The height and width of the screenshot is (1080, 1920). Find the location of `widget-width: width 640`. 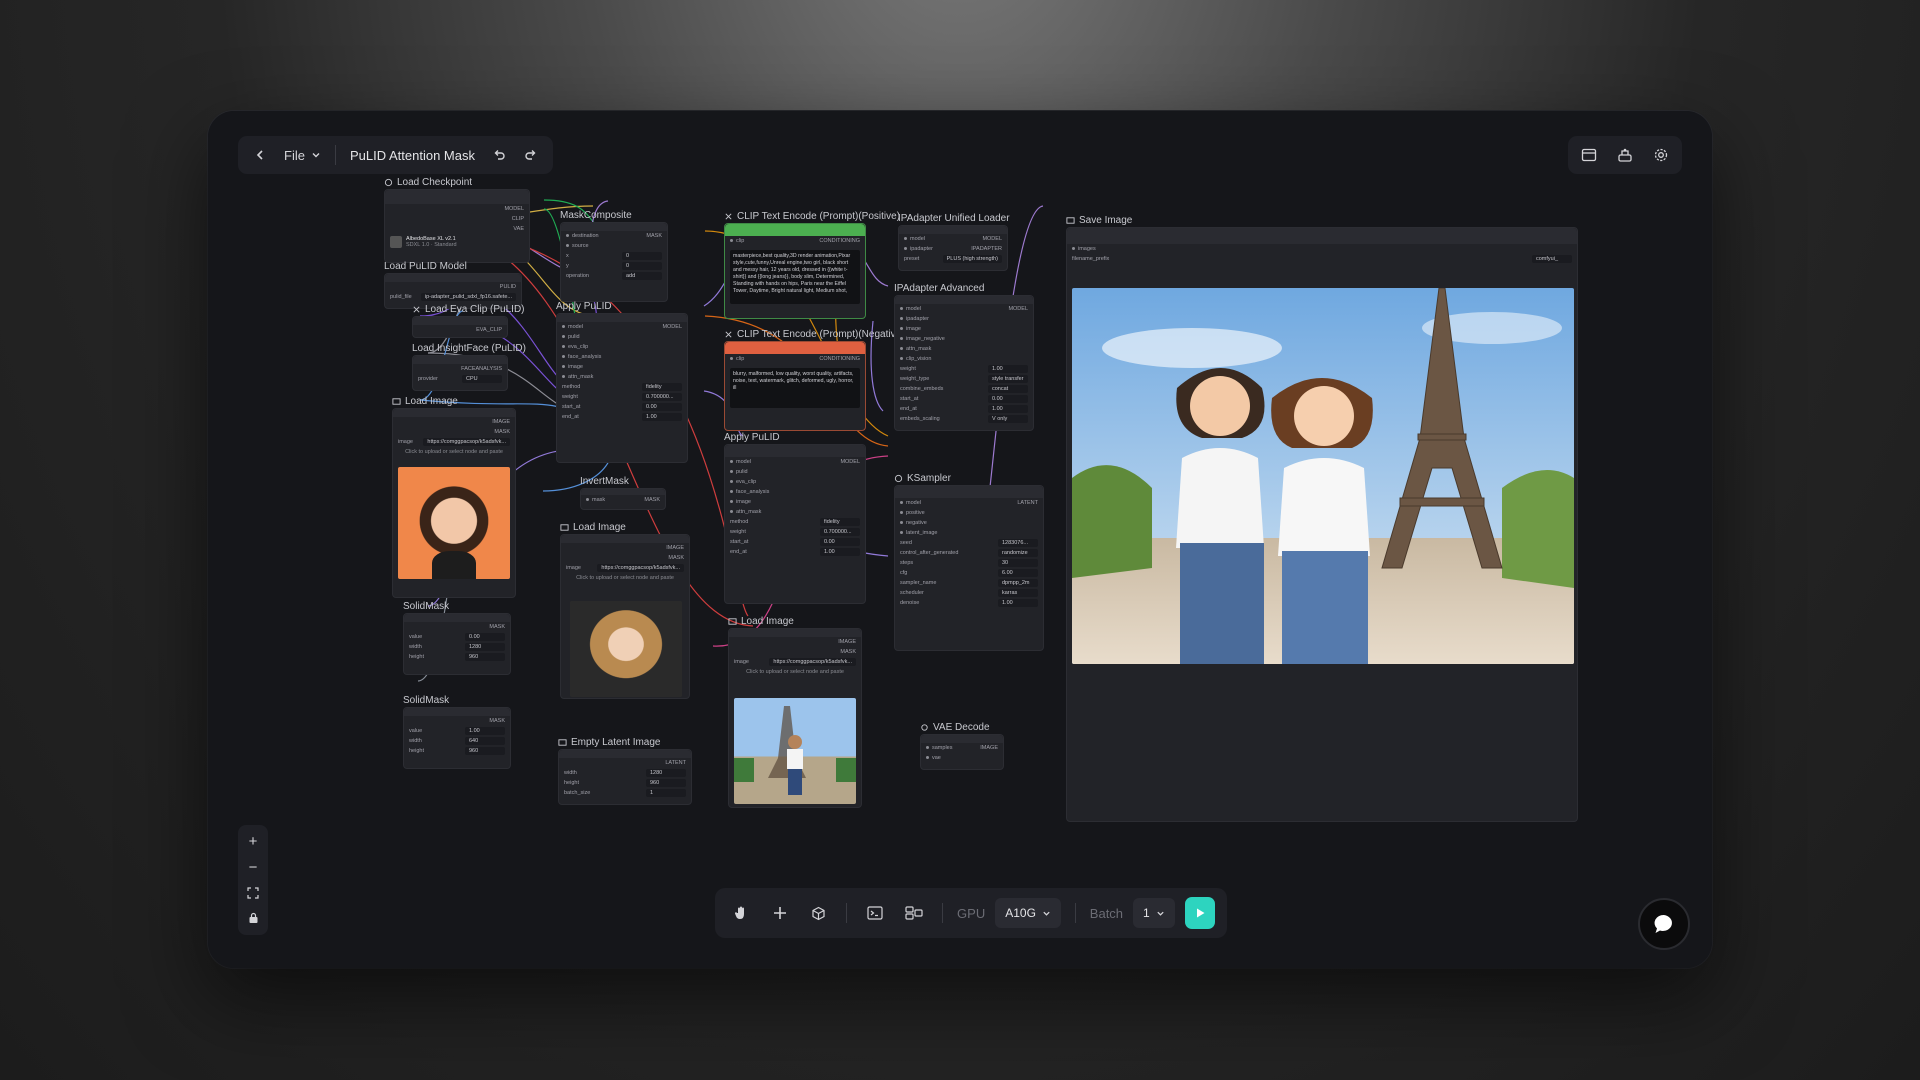

widget-width: width 640 is located at coordinates (457, 741).